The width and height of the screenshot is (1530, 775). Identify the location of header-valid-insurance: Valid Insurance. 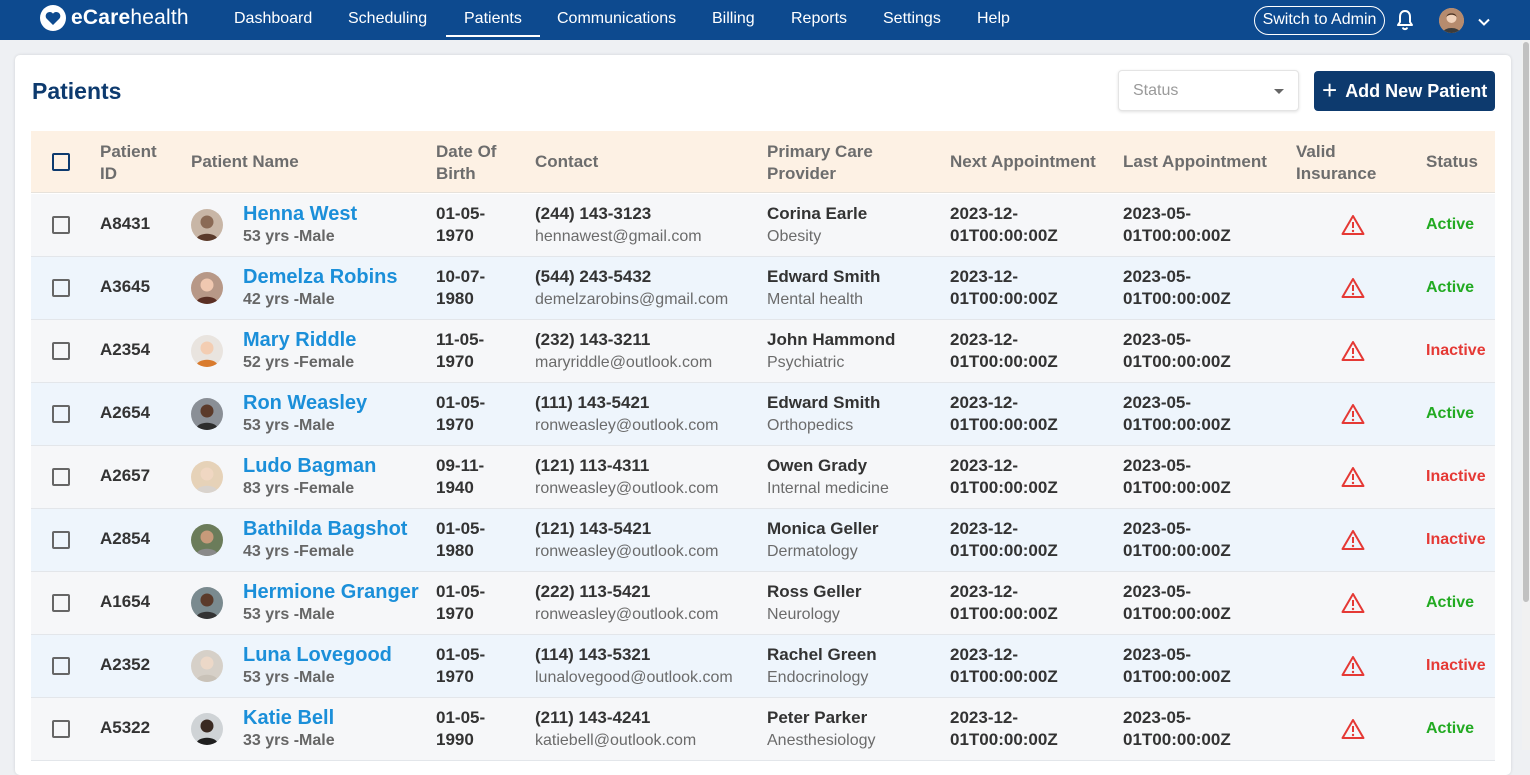
(1336, 163).